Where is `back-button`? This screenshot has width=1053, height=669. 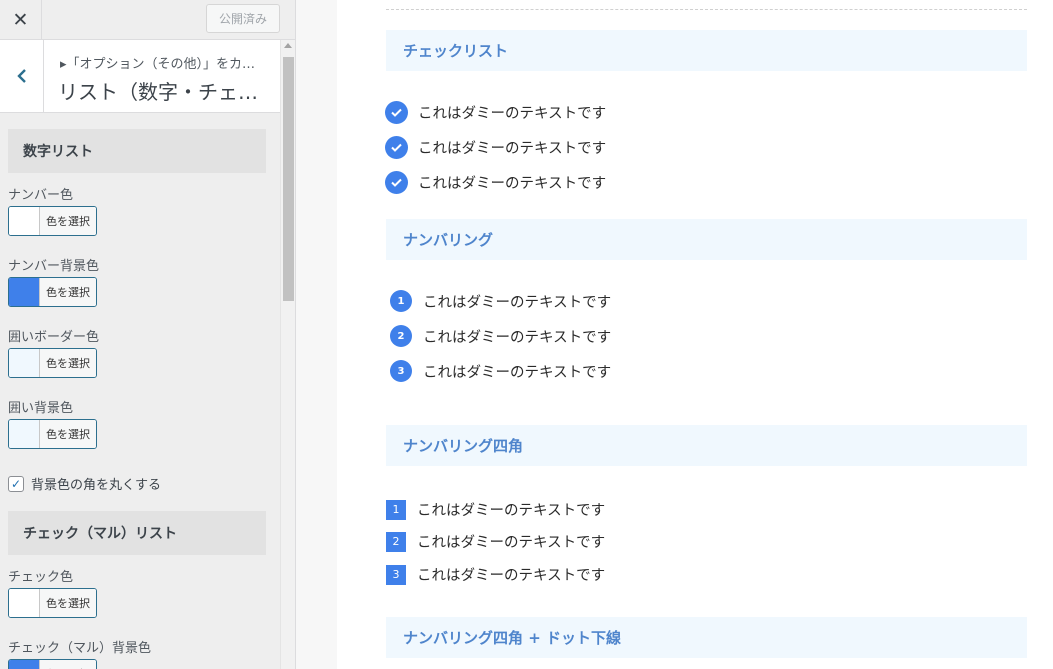
back-button is located at coordinates (22, 76).